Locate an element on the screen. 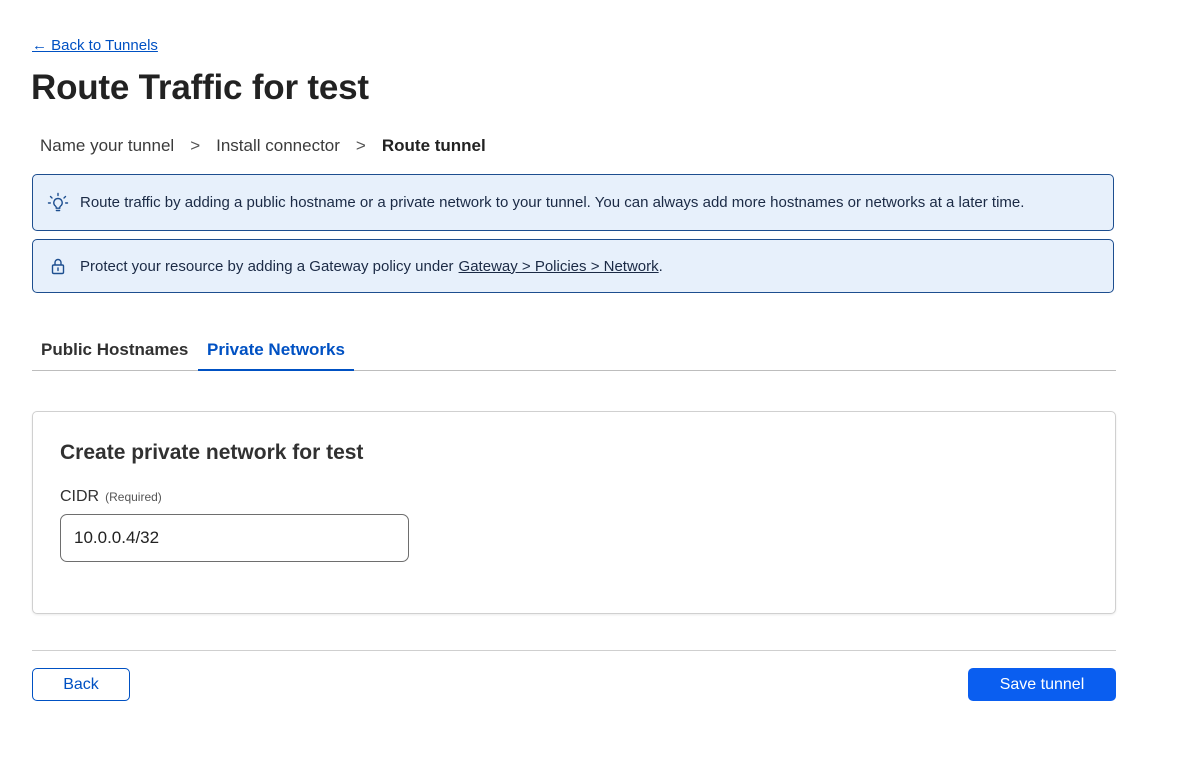  breadcrumb-step-route-tunnel: Route tunnel is located at coordinates (433, 145).